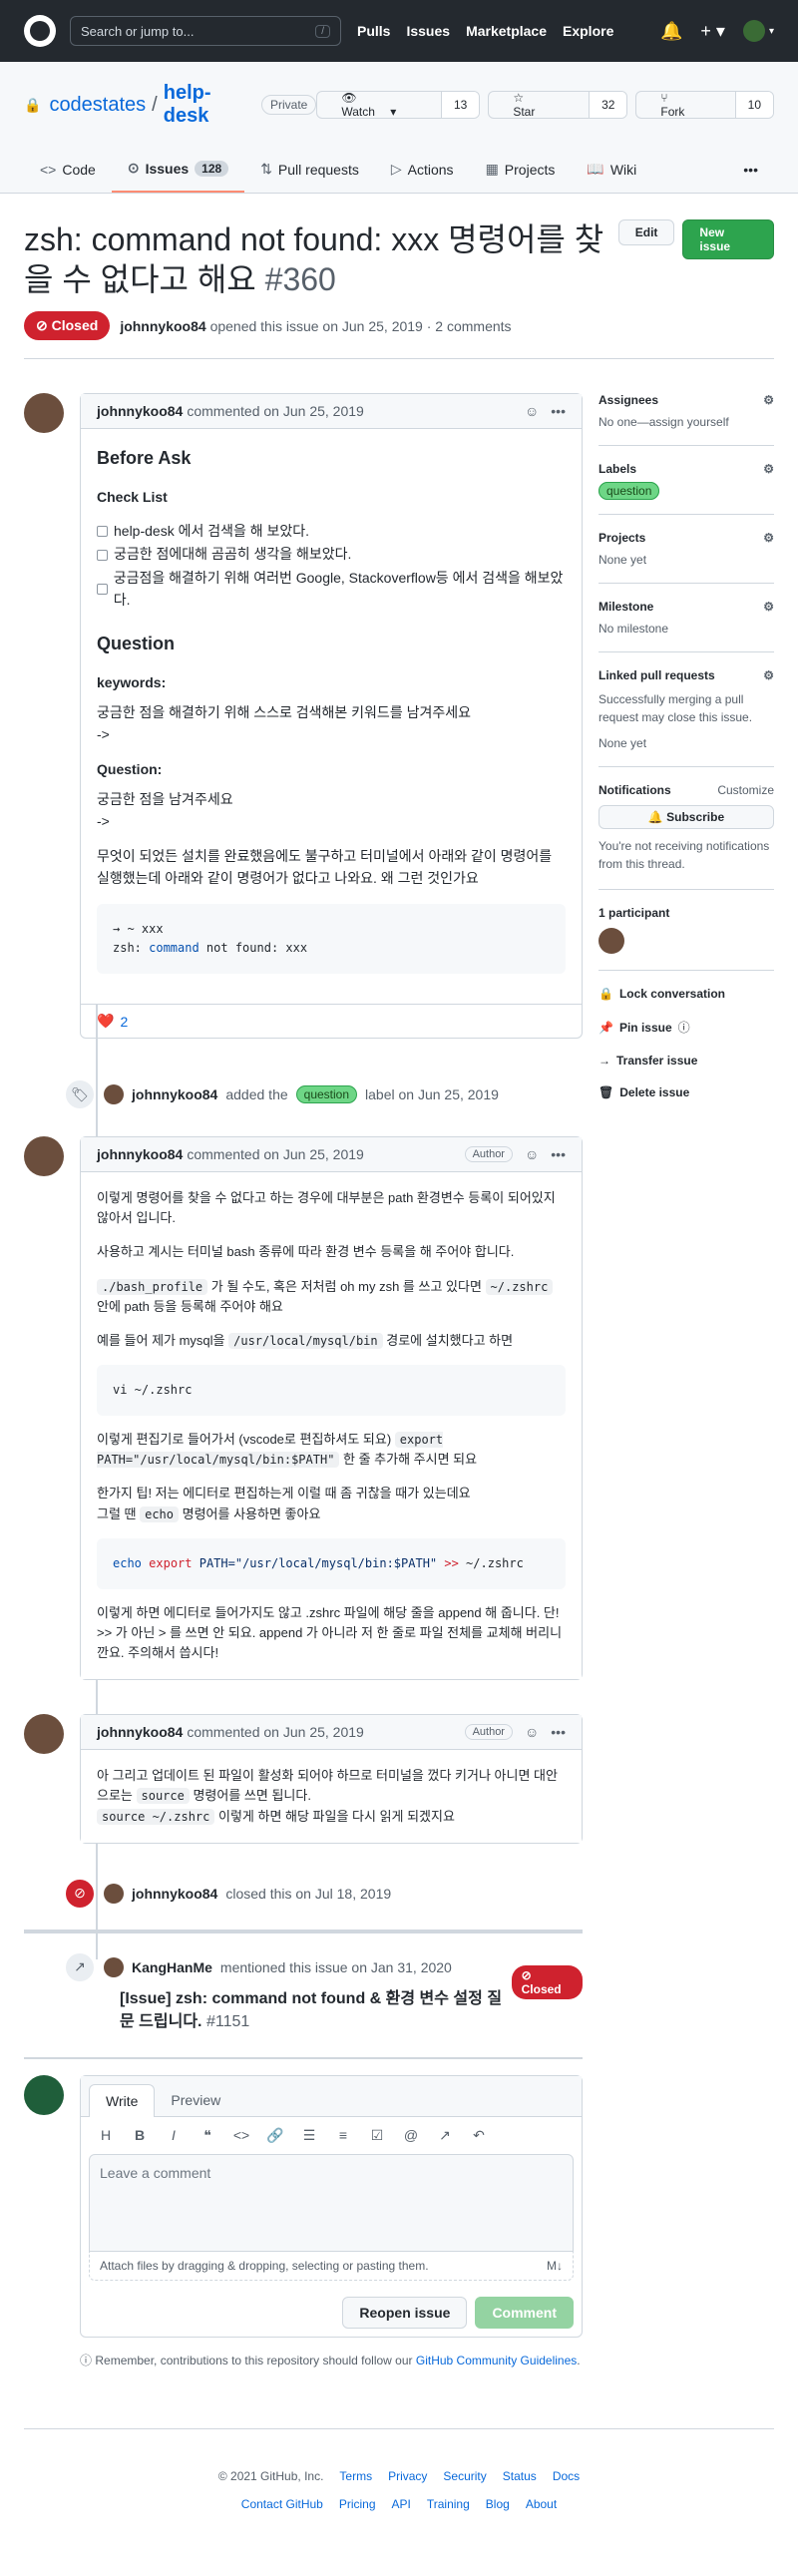 This screenshot has width=798, height=2576. I want to click on nav-issues: Issues, so click(428, 31).